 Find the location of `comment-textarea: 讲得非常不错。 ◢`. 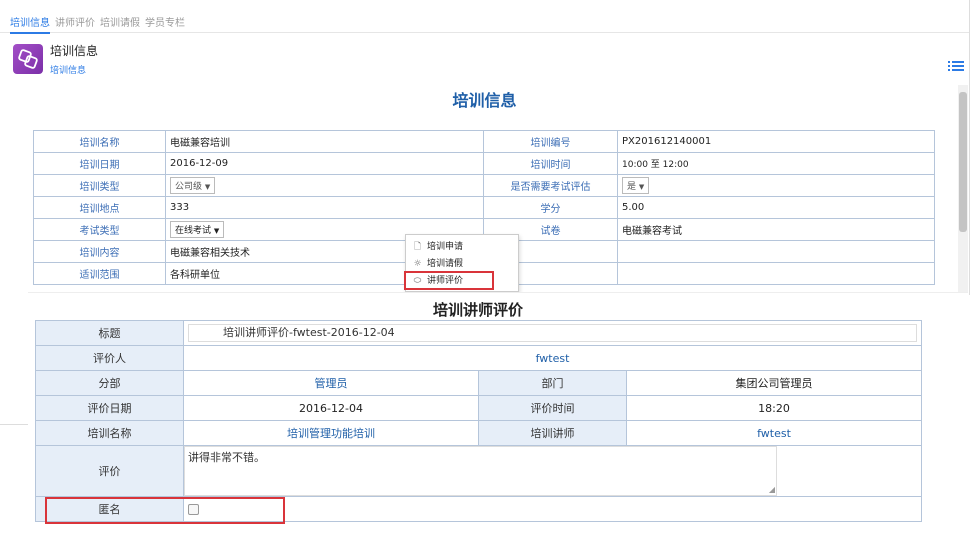

comment-textarea: 讲得非常不错。 ◢ is located at coordinates (480, 471).